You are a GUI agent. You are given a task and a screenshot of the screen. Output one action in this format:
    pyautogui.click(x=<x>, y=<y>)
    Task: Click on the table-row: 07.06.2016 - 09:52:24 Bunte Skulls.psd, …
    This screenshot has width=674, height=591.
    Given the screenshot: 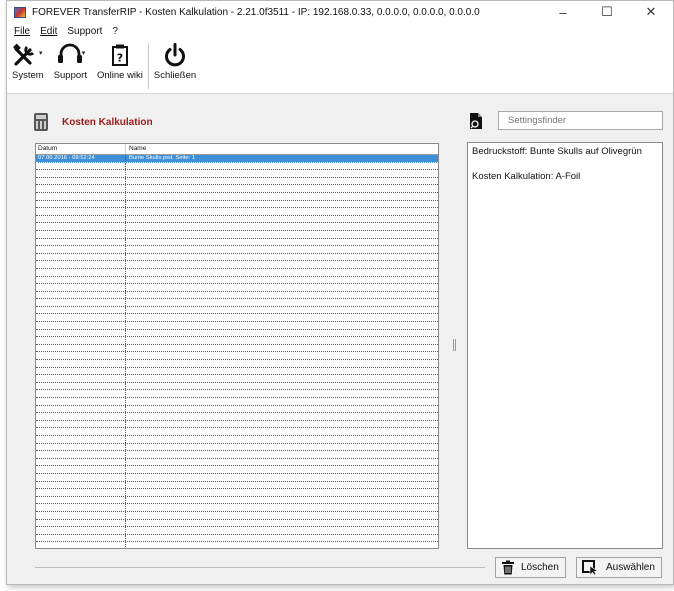 What is the action you would take?
    pyautogui.click(x=237, y=159)
    